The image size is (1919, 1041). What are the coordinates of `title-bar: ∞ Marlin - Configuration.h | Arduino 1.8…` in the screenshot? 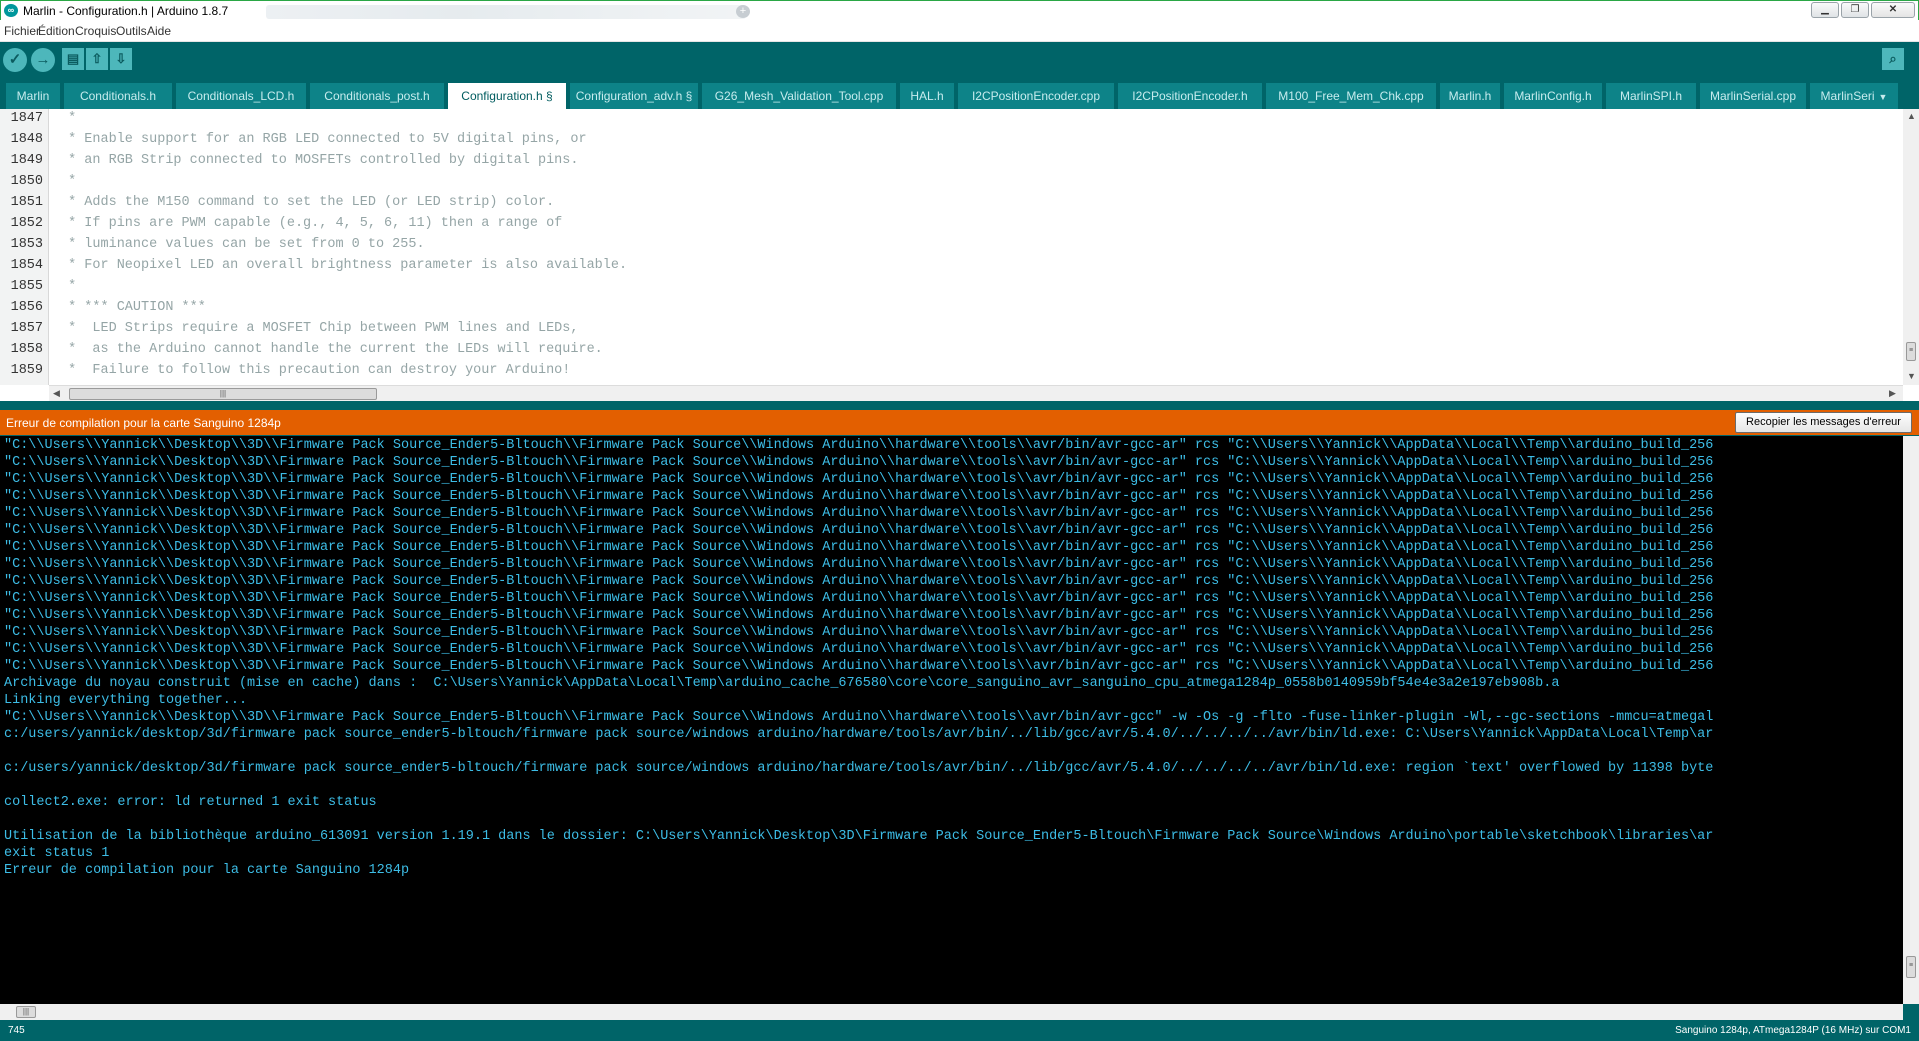 It's located at (959, 10).